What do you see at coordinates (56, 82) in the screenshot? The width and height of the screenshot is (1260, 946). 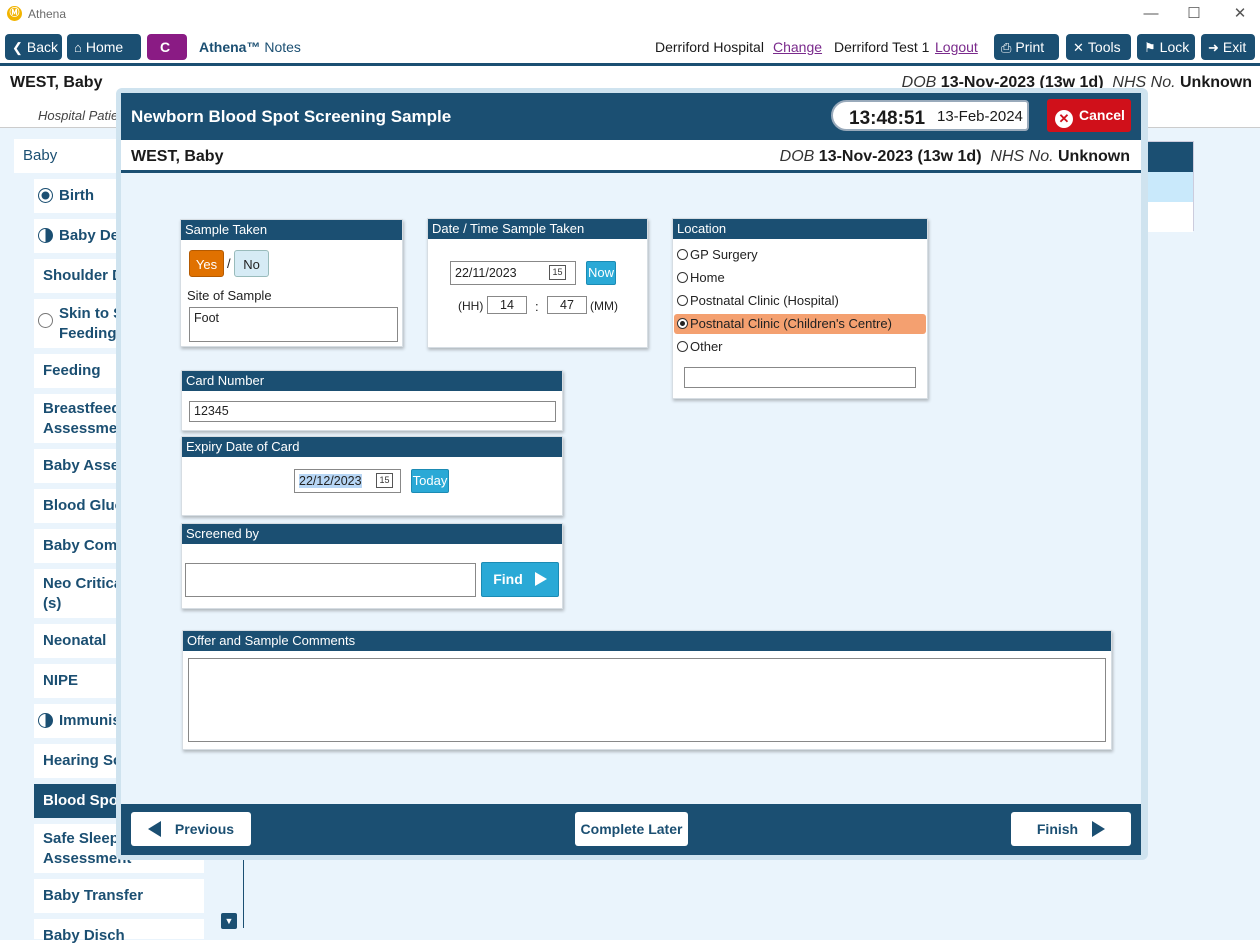 I see `patient-name: WEST, Baby` at bounding box center [56, 82].